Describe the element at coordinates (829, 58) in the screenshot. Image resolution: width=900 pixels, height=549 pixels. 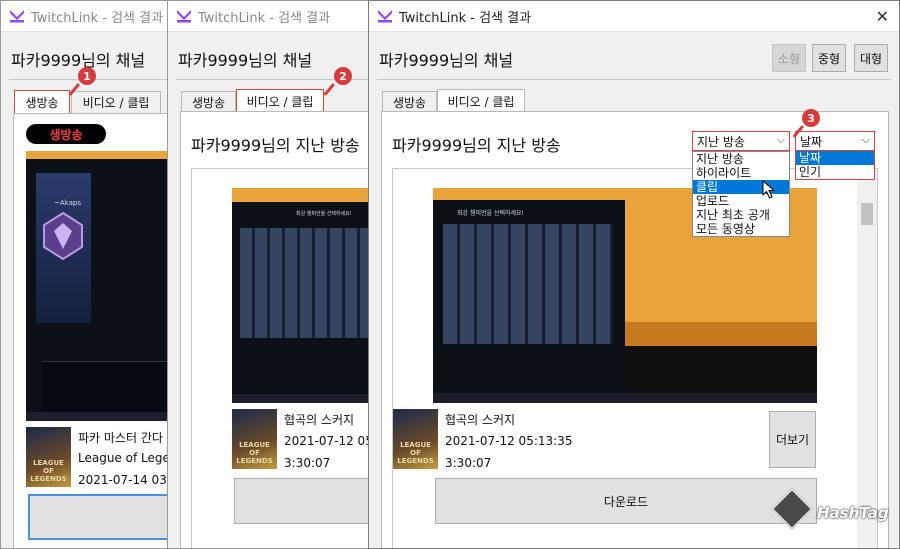
I see `size-medium-button: 중형` at that location.